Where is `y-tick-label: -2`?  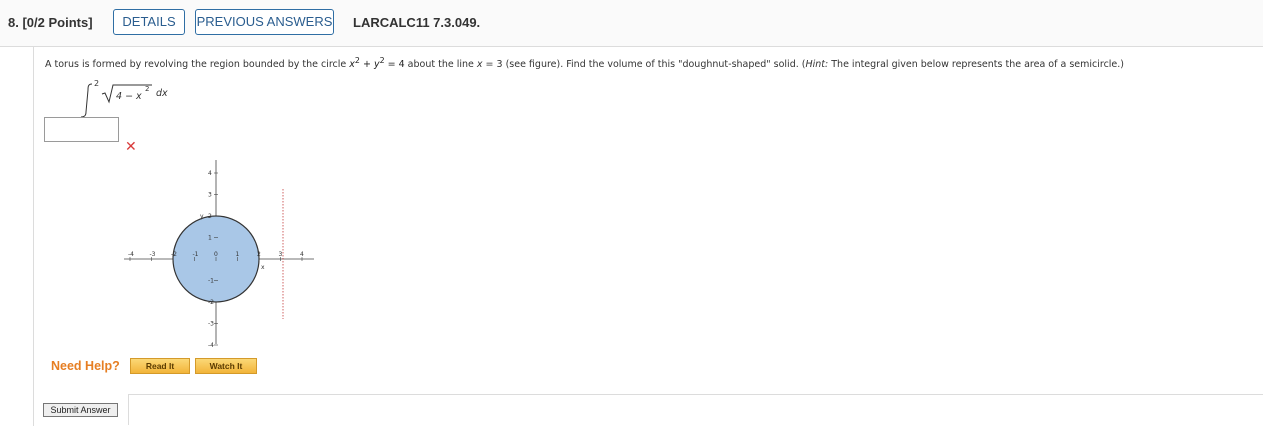 y-tick-label: -2 is located at coordinates (211, 302).